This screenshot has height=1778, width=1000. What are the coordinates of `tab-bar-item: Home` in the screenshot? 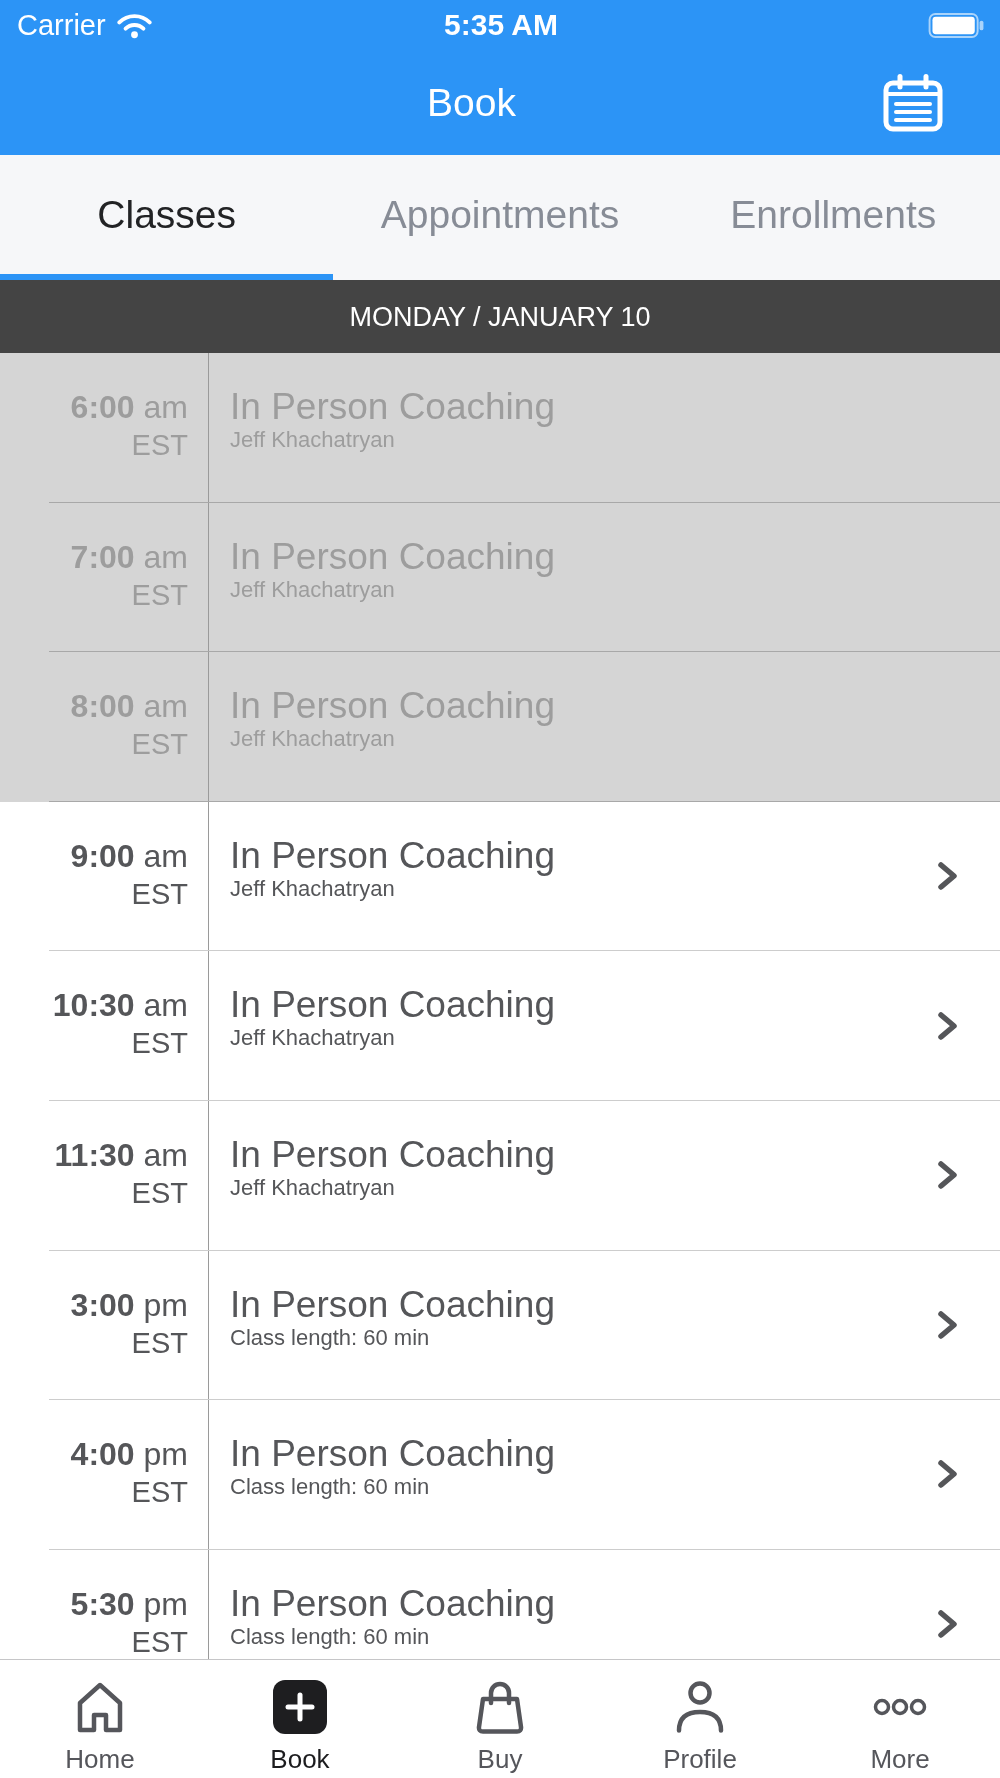 It's located at (100, 1719).